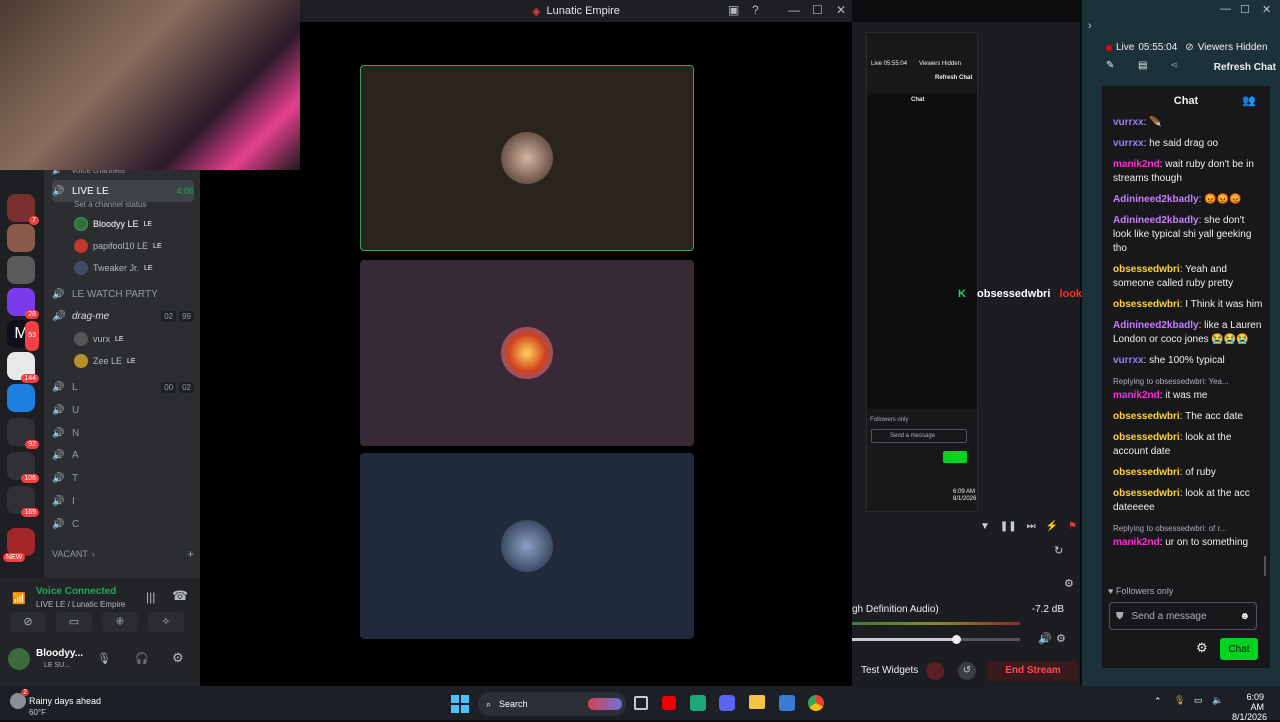  I want to click on channel-live-le: 🔊 LIVE LE 4:06, so click(123, 191).